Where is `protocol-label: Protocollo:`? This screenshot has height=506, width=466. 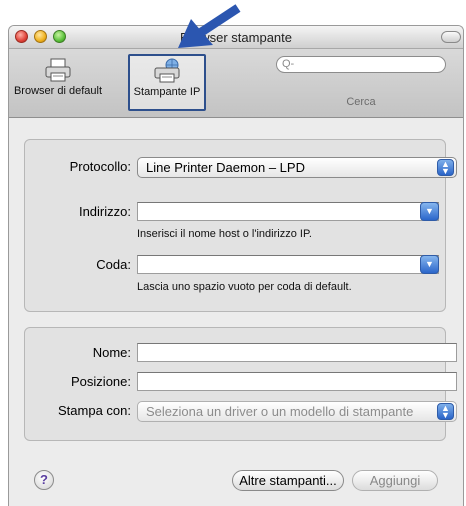 protocol-label: Protocollo: is located at coordinates (100, 166).